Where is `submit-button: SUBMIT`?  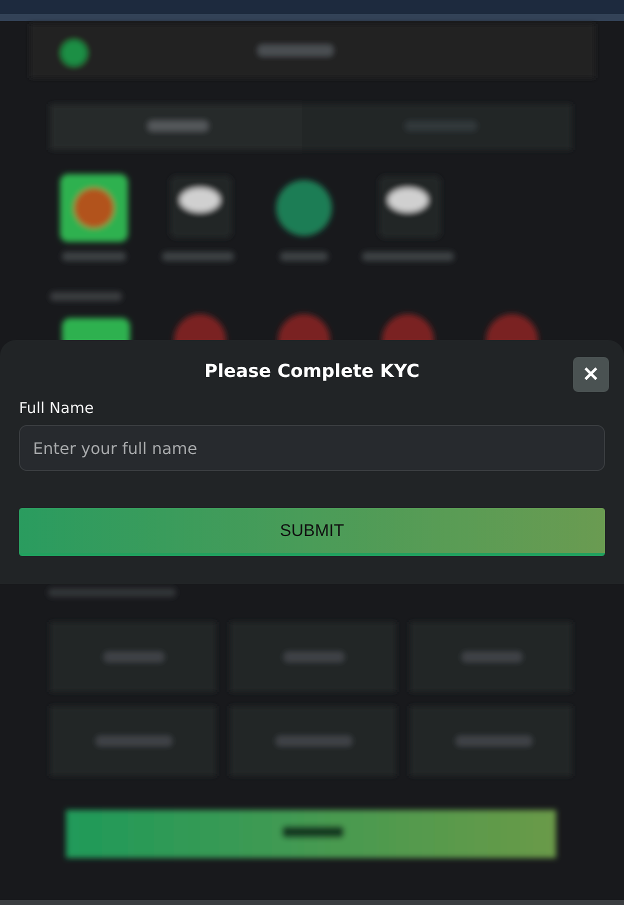
submit-button: SUBMIT is located at coordinates (312, 532).